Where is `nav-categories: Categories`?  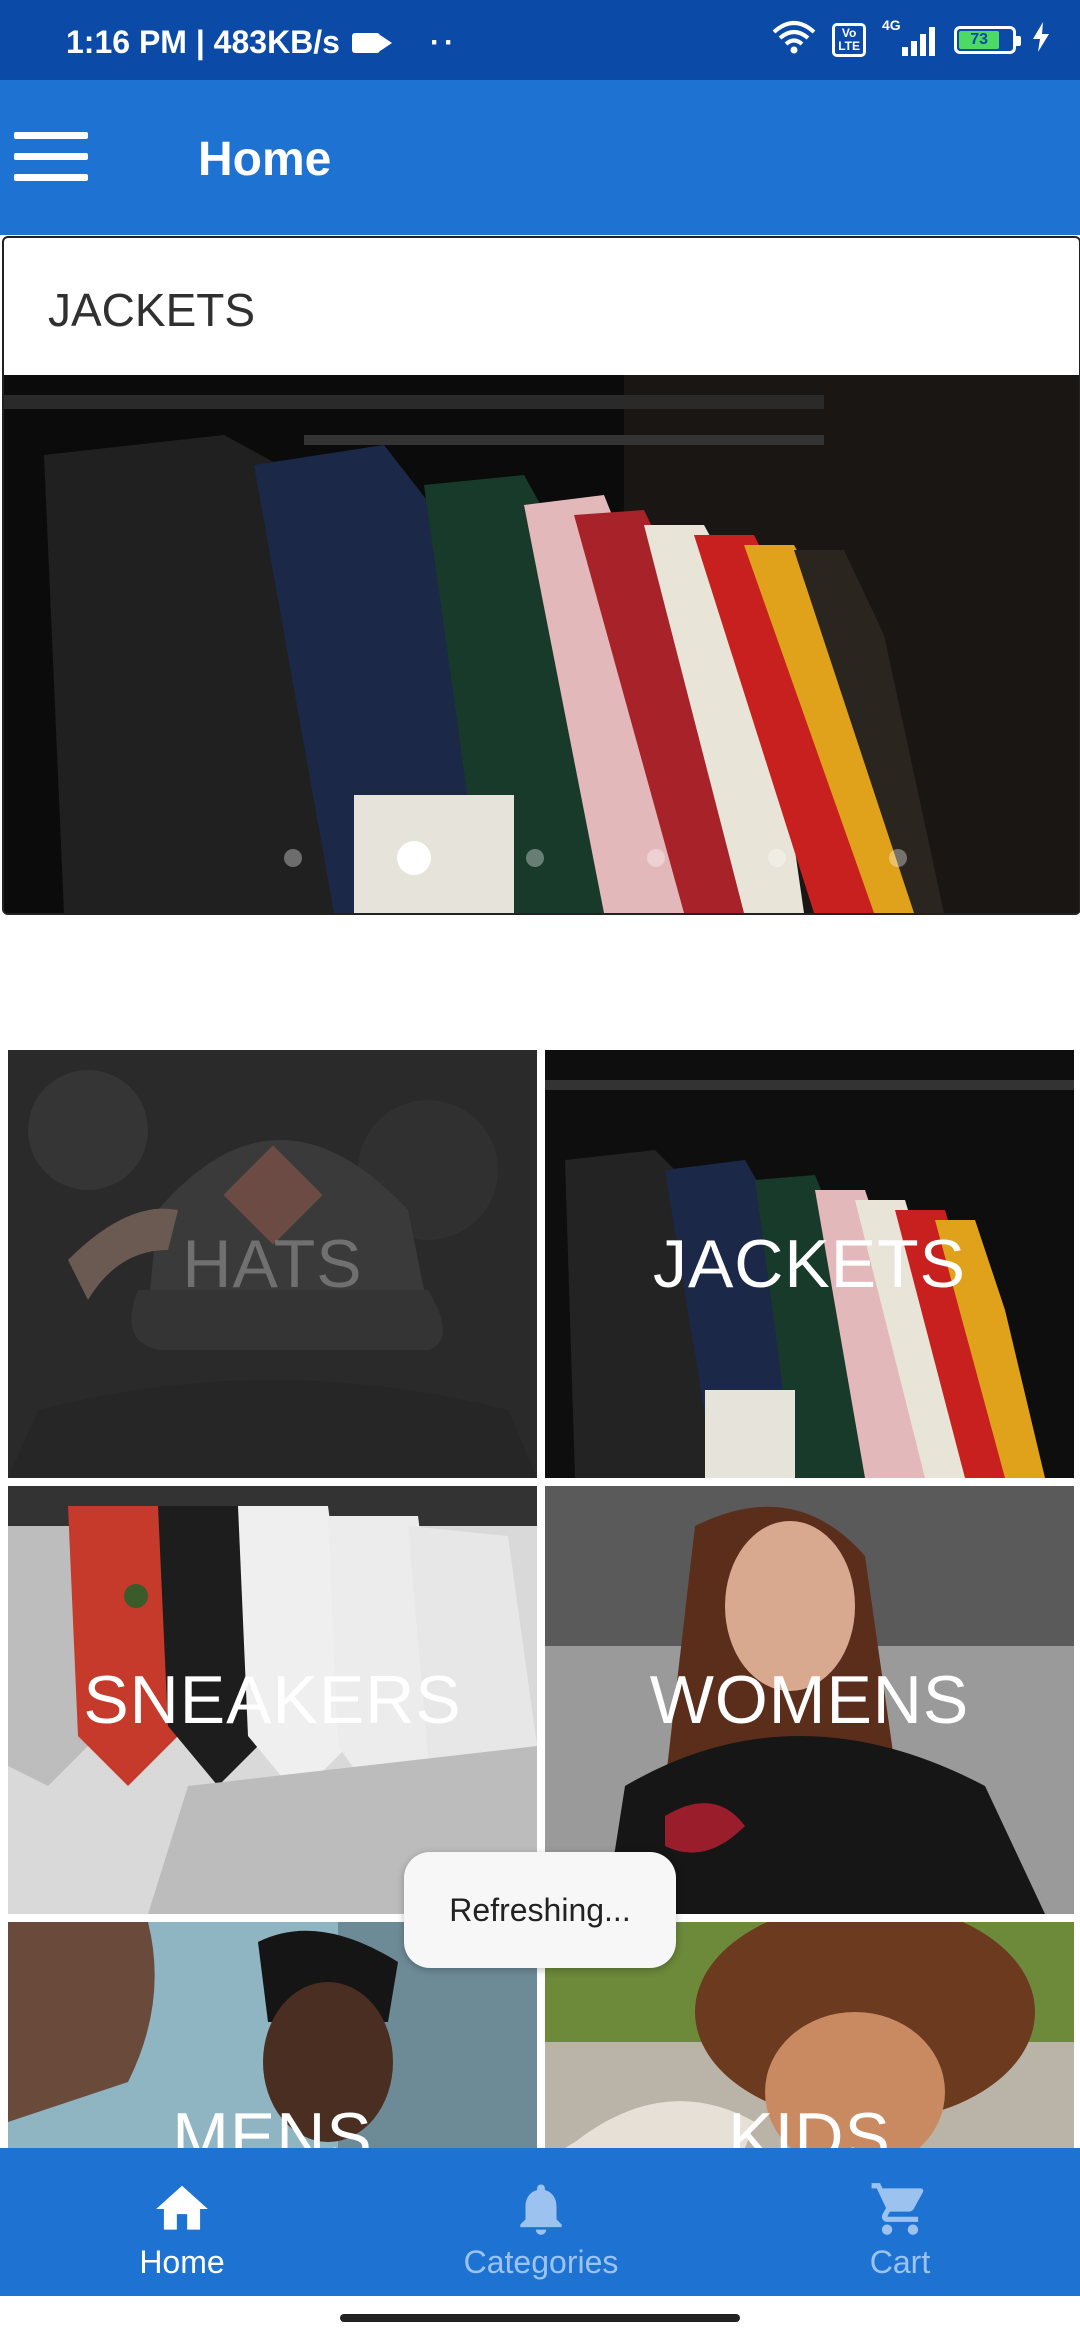
nav-categories: Categories is located at coordinates (541, 2222).